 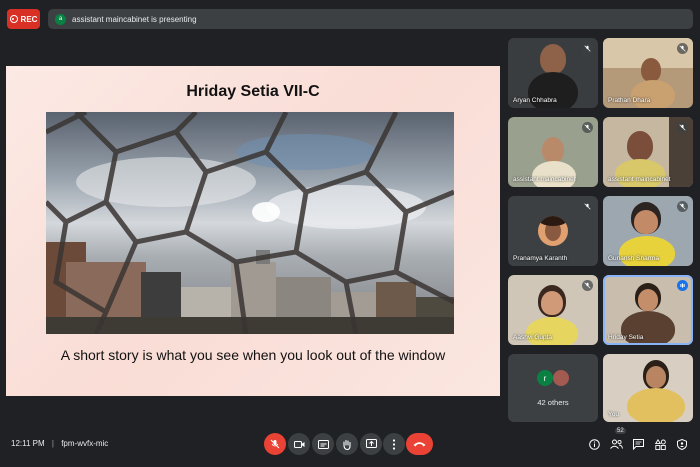 I want to click on present-screen-button, so click(x=371, y=444).